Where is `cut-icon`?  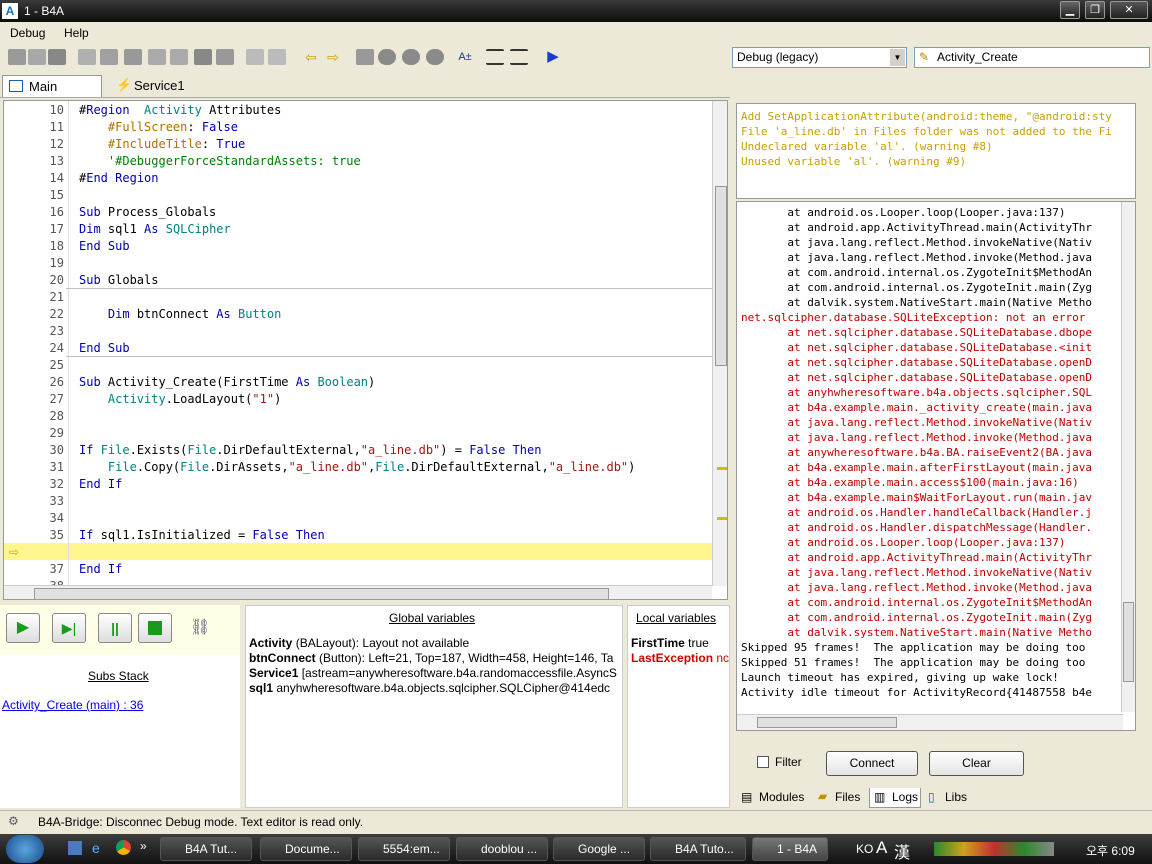
cut-icon is located at coordinates (109, 57).